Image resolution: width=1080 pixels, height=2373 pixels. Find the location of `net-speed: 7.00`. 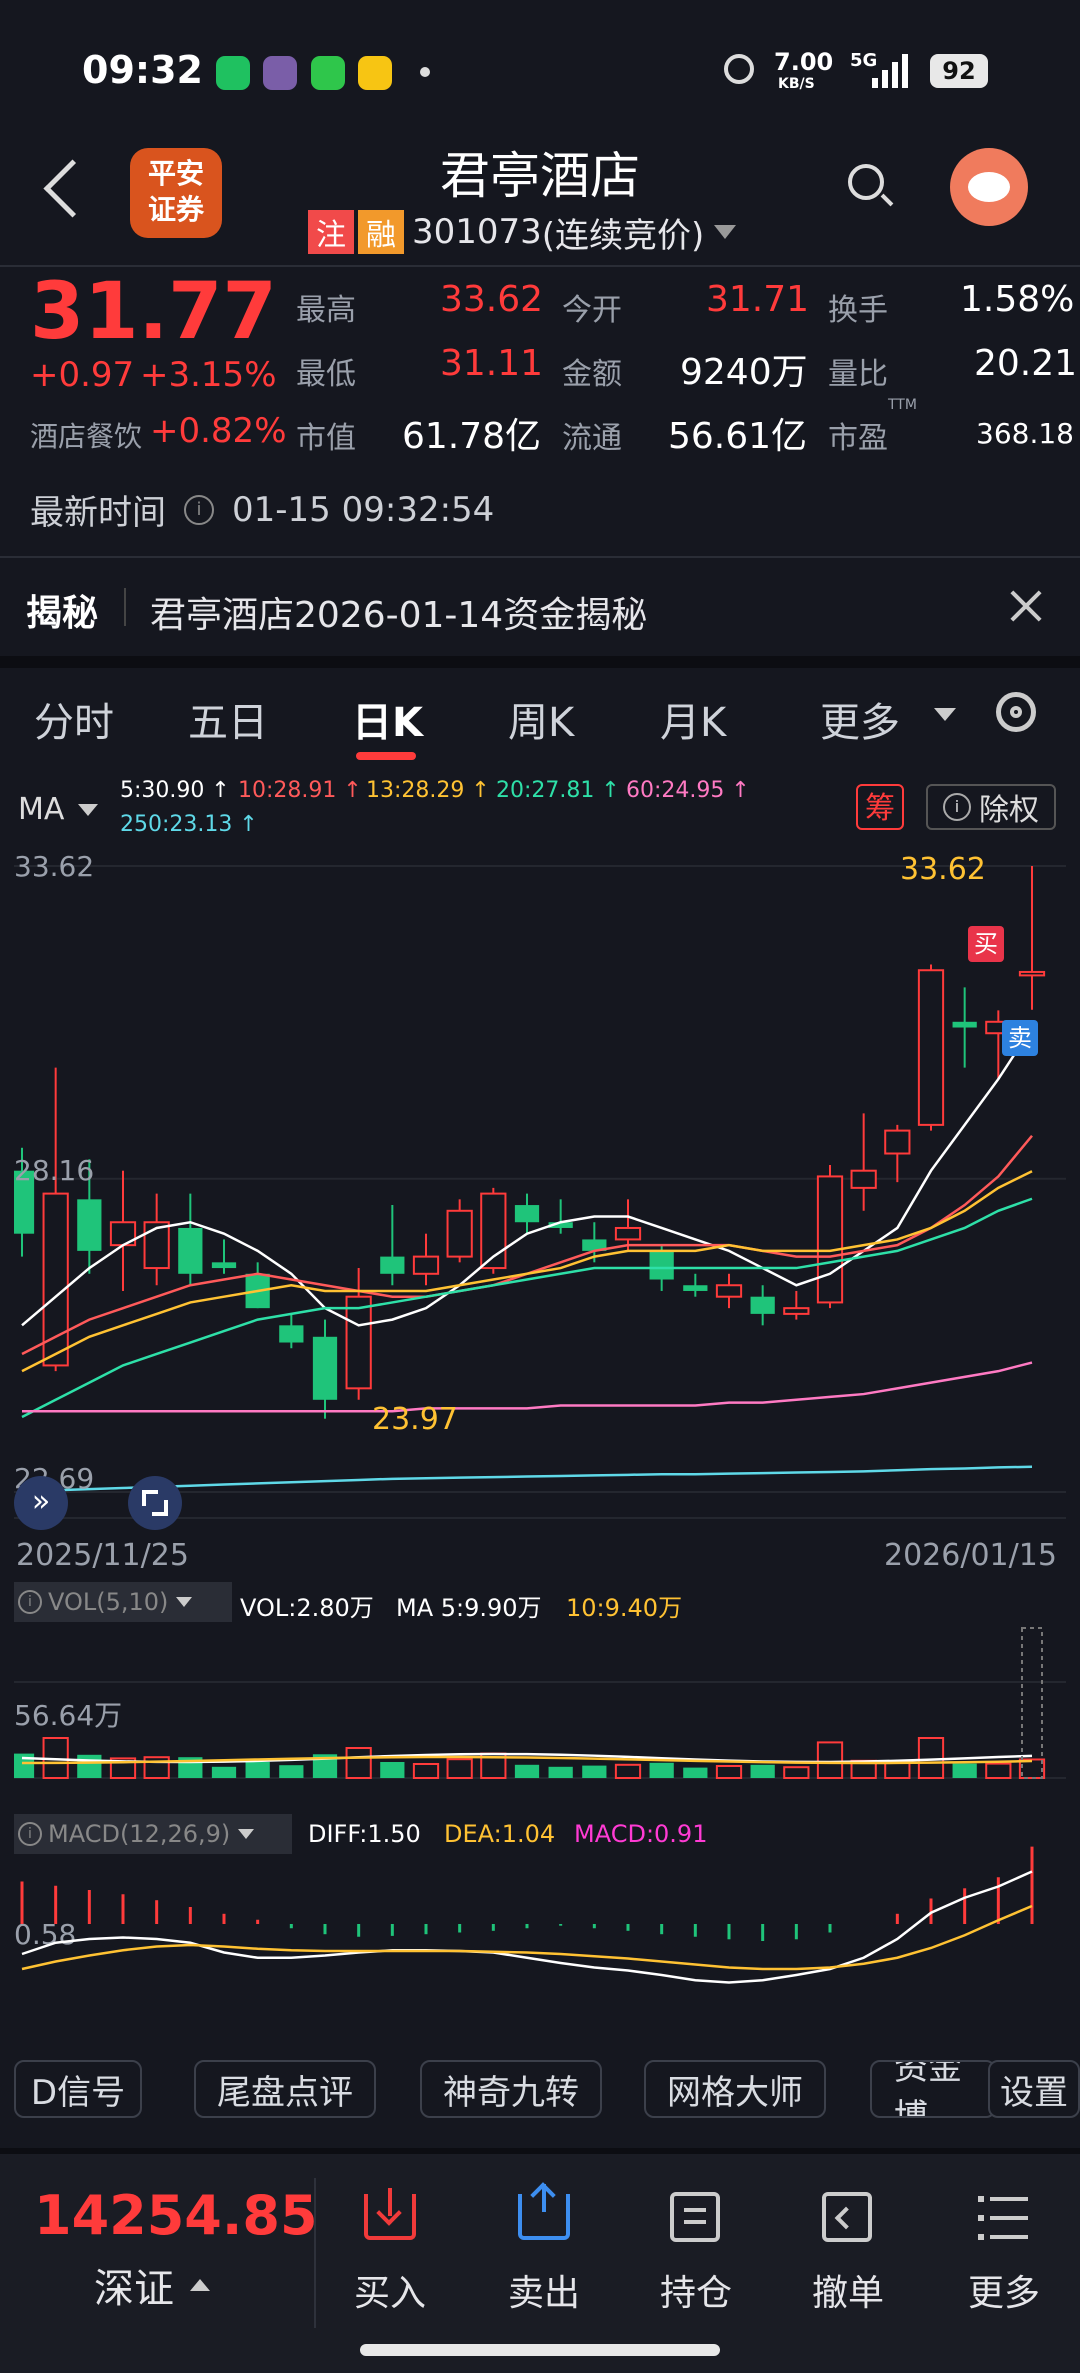

net-speed: 7.00 is located at coordinates (804, 62).